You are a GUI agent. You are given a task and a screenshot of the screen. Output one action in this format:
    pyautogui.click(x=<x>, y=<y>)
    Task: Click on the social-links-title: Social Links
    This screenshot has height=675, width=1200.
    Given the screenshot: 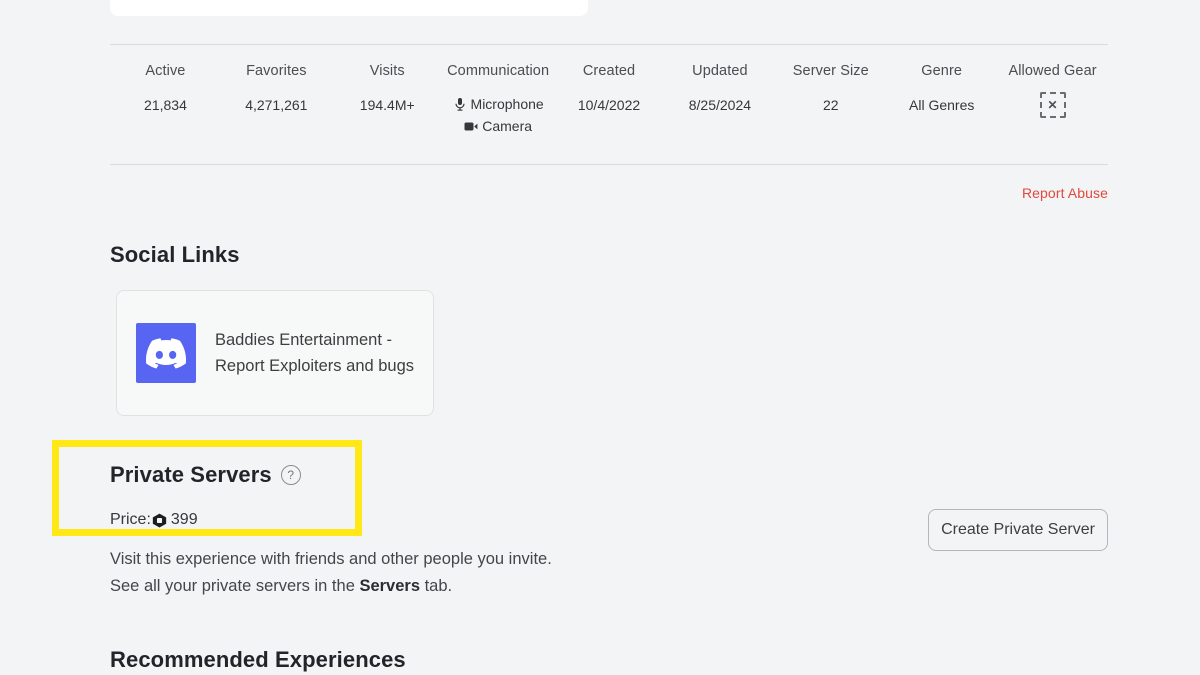 What is the action you would take?
    pyautogui.click(x=175, y=254)
    